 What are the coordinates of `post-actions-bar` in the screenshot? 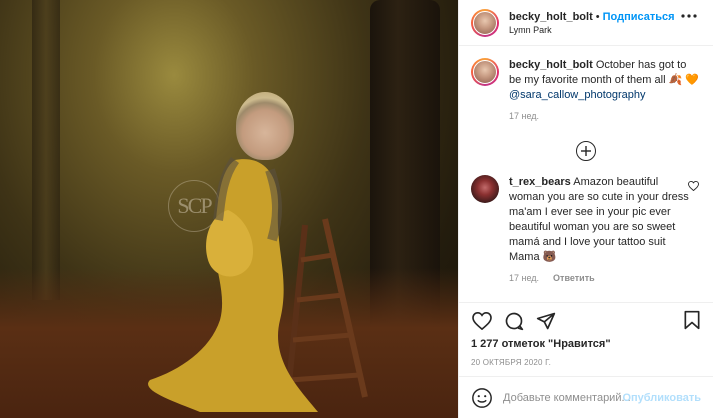 It's located at (586, 320).